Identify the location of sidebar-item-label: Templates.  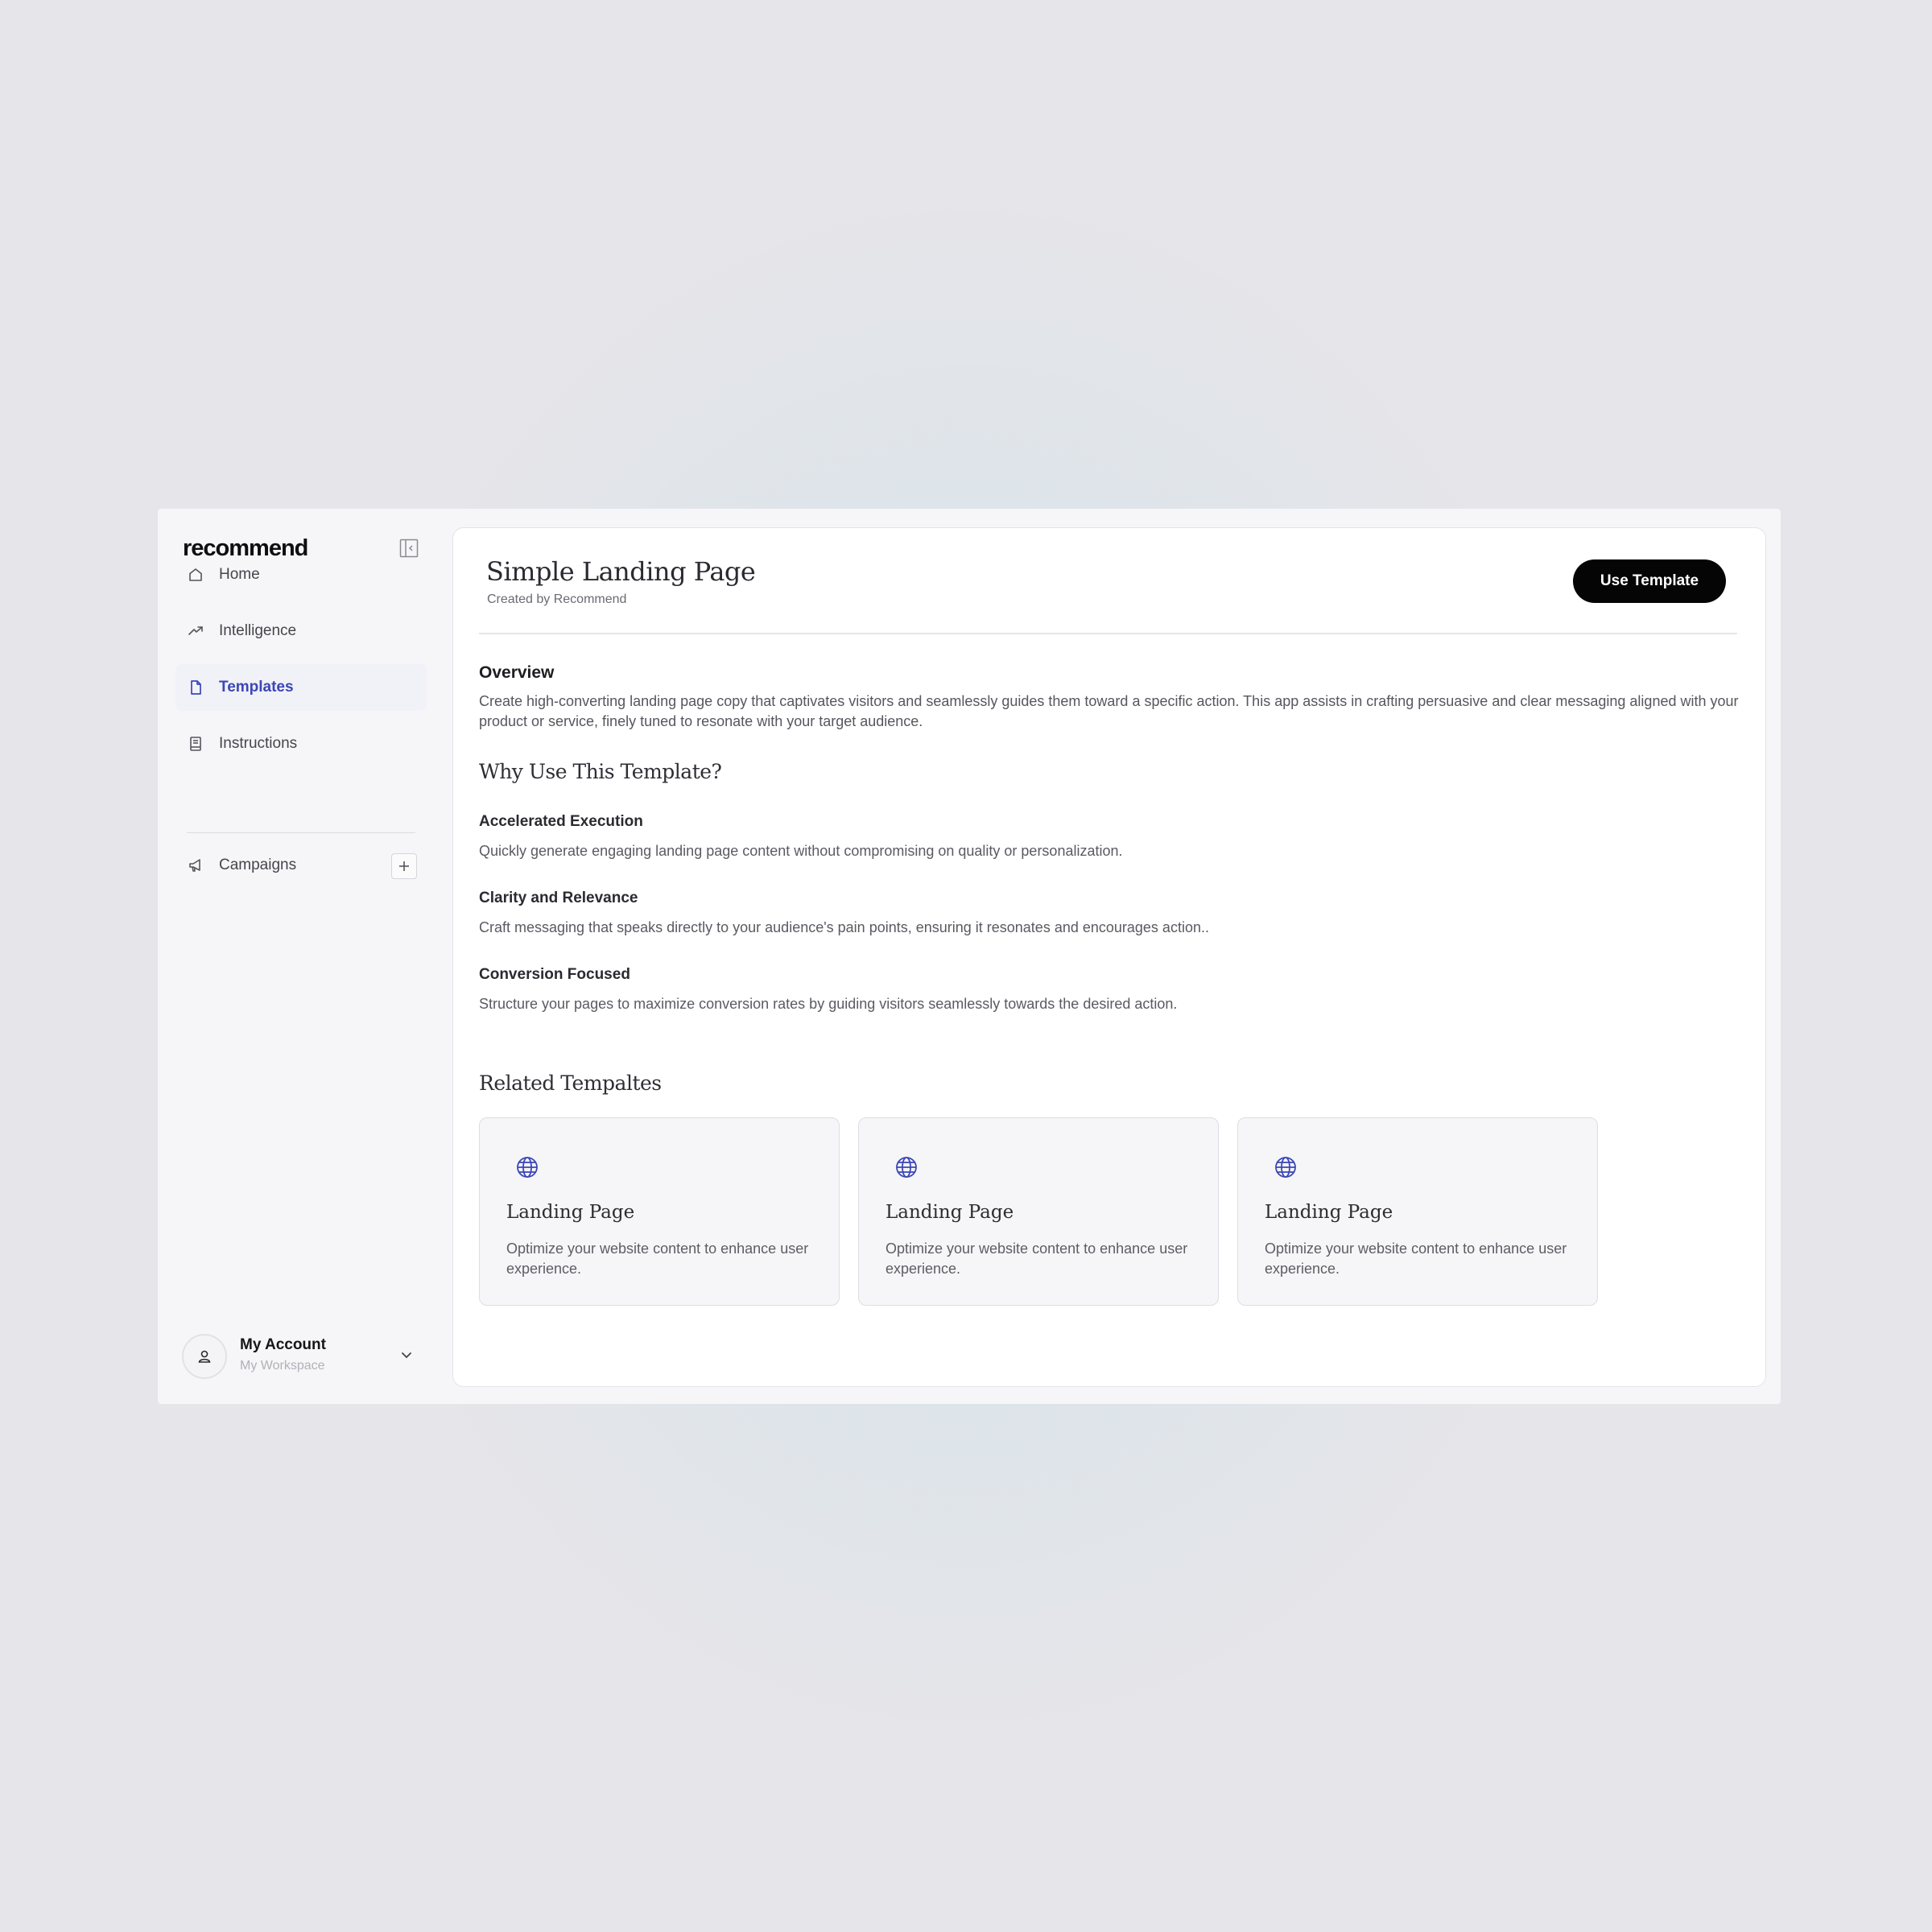
(256, 687).